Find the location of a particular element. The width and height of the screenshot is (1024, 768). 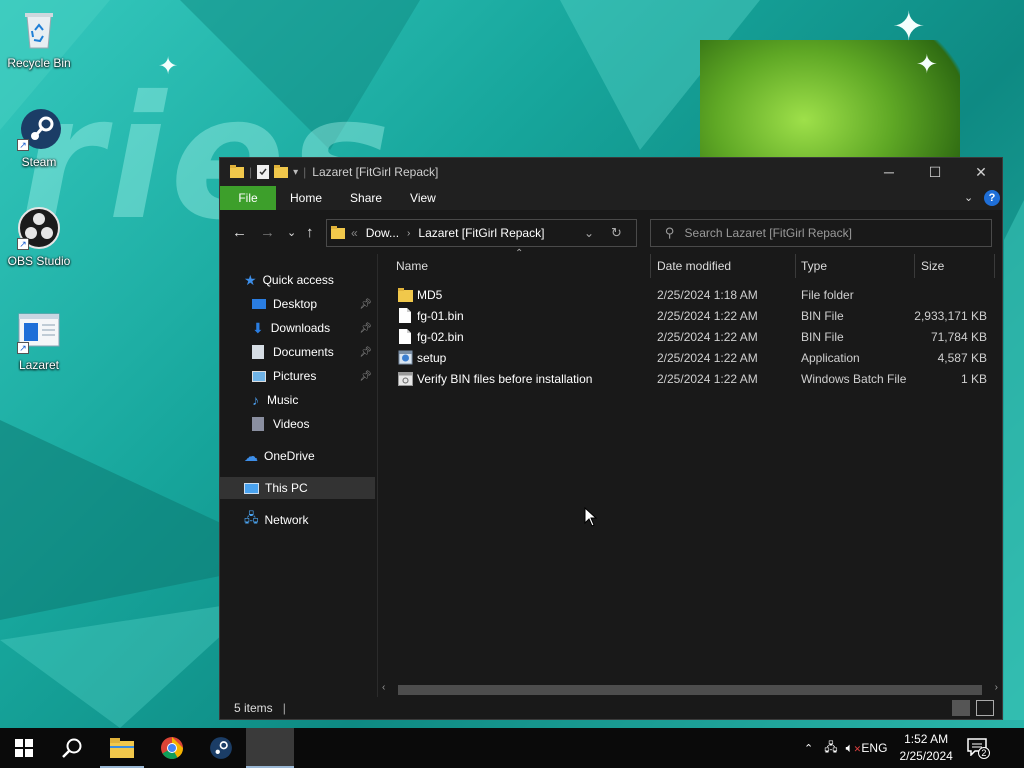

nav-onedrive: ☁ OneDrive is located at coordinates (279, 456).